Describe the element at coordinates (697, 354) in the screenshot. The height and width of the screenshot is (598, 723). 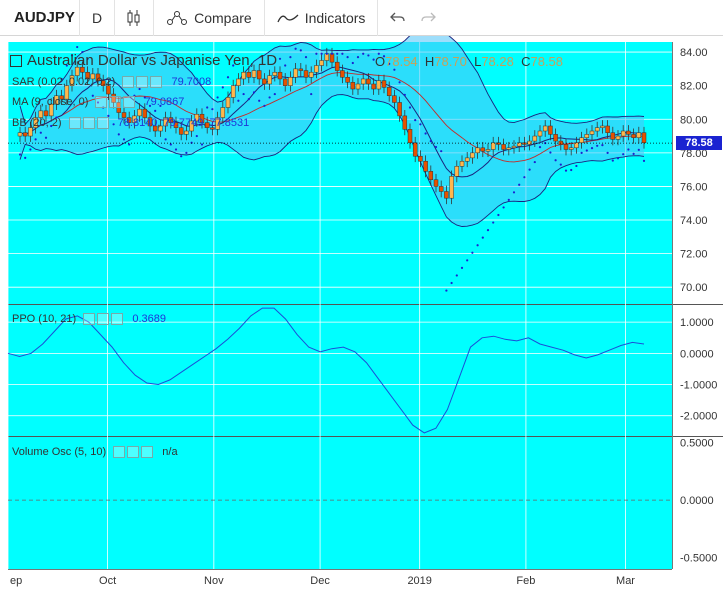
I see `ppo-tick-label: 0.0000` at that location.